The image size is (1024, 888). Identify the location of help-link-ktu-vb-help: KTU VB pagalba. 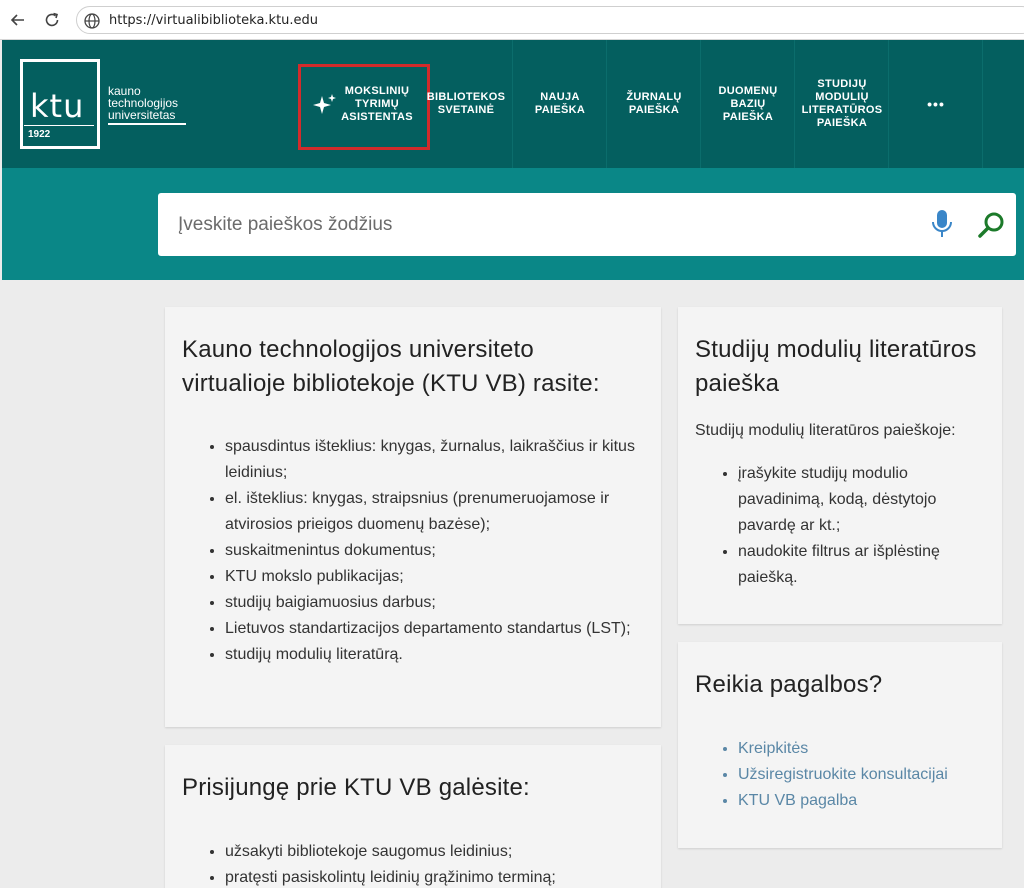
(863, 801).